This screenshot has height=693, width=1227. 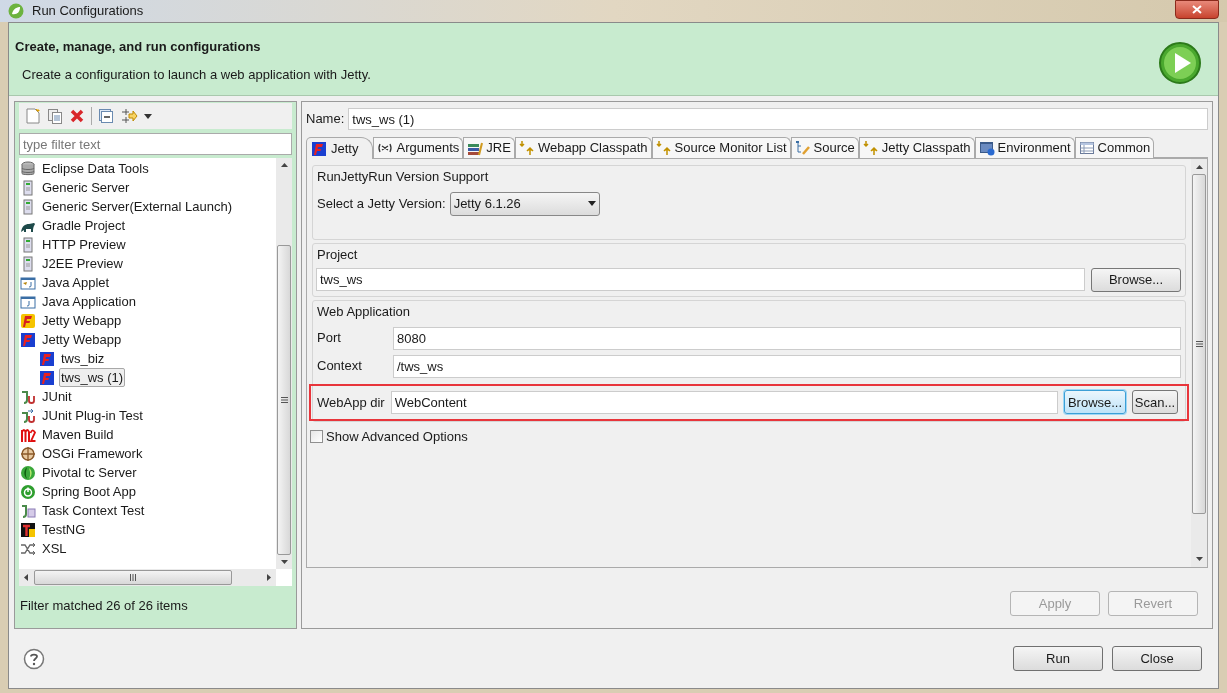 What do you see at coordinates (397, 437) in the screenshot?
I see `checkbox-label: Show Advanced Options` at bounding box center [397, 437].